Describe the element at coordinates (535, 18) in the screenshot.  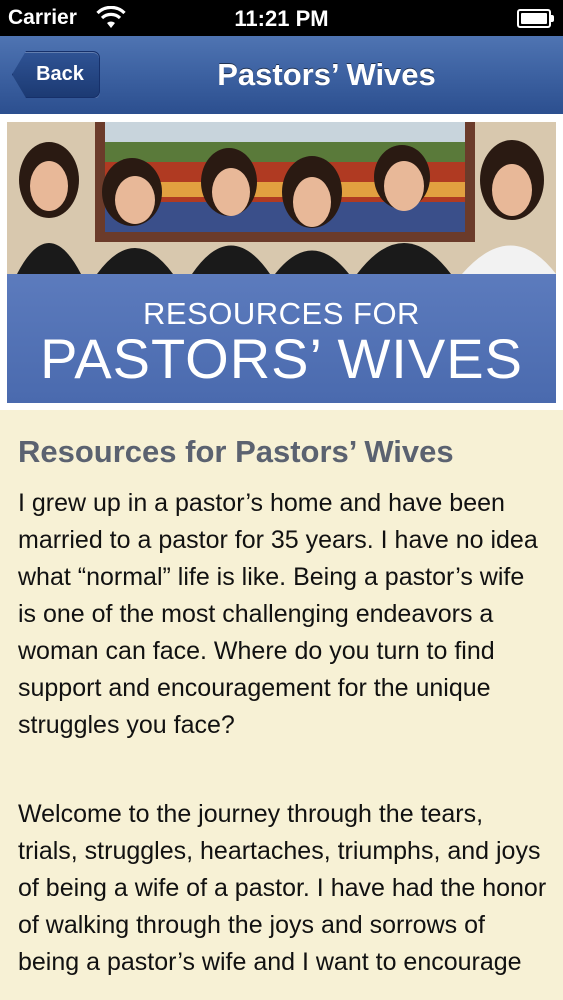
I see `battery-icon` at that location.